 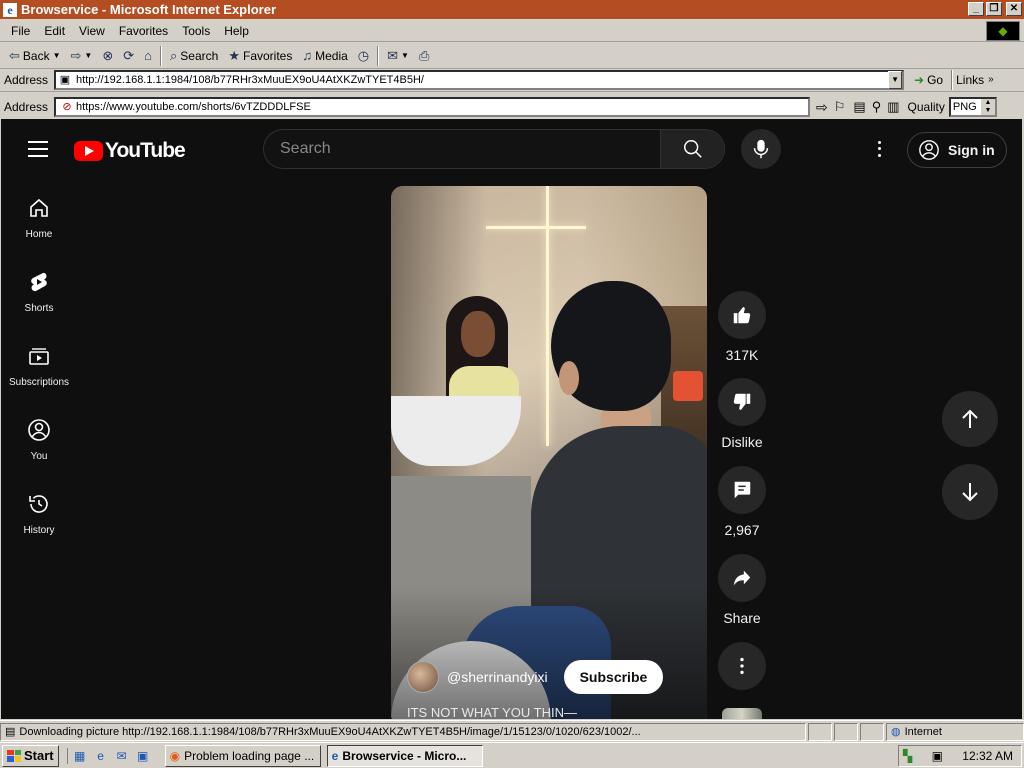 What do you see at coordinates (840, 107) in the screenshot?
I see `bookmark-icon: ⚐` at bounding box center [840, 107].